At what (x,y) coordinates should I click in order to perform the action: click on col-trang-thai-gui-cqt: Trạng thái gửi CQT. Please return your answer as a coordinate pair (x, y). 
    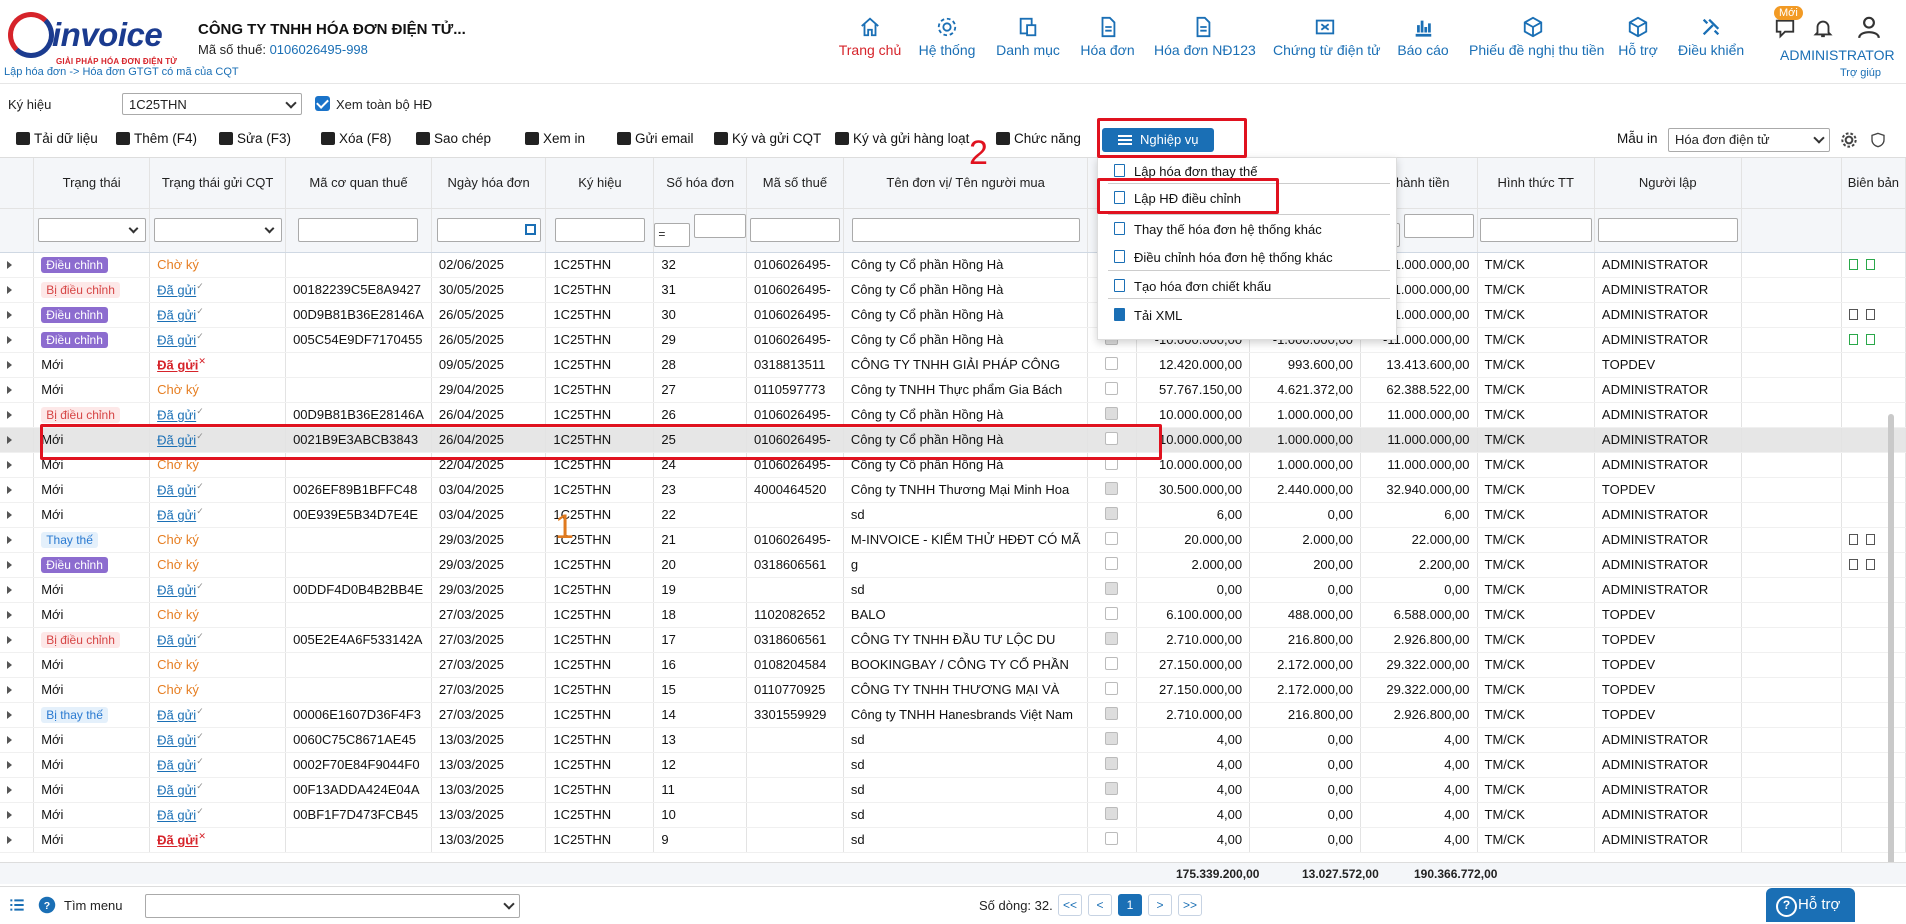
    Looking at the image, I should click on (218, 183).